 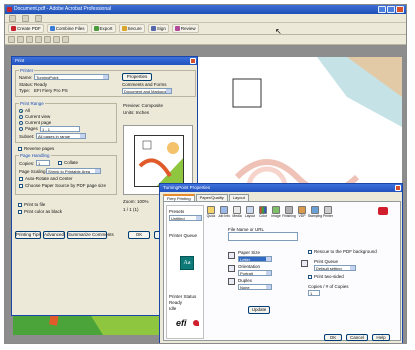 I want to click on duplex-select: None, so click(x=255, y=287).